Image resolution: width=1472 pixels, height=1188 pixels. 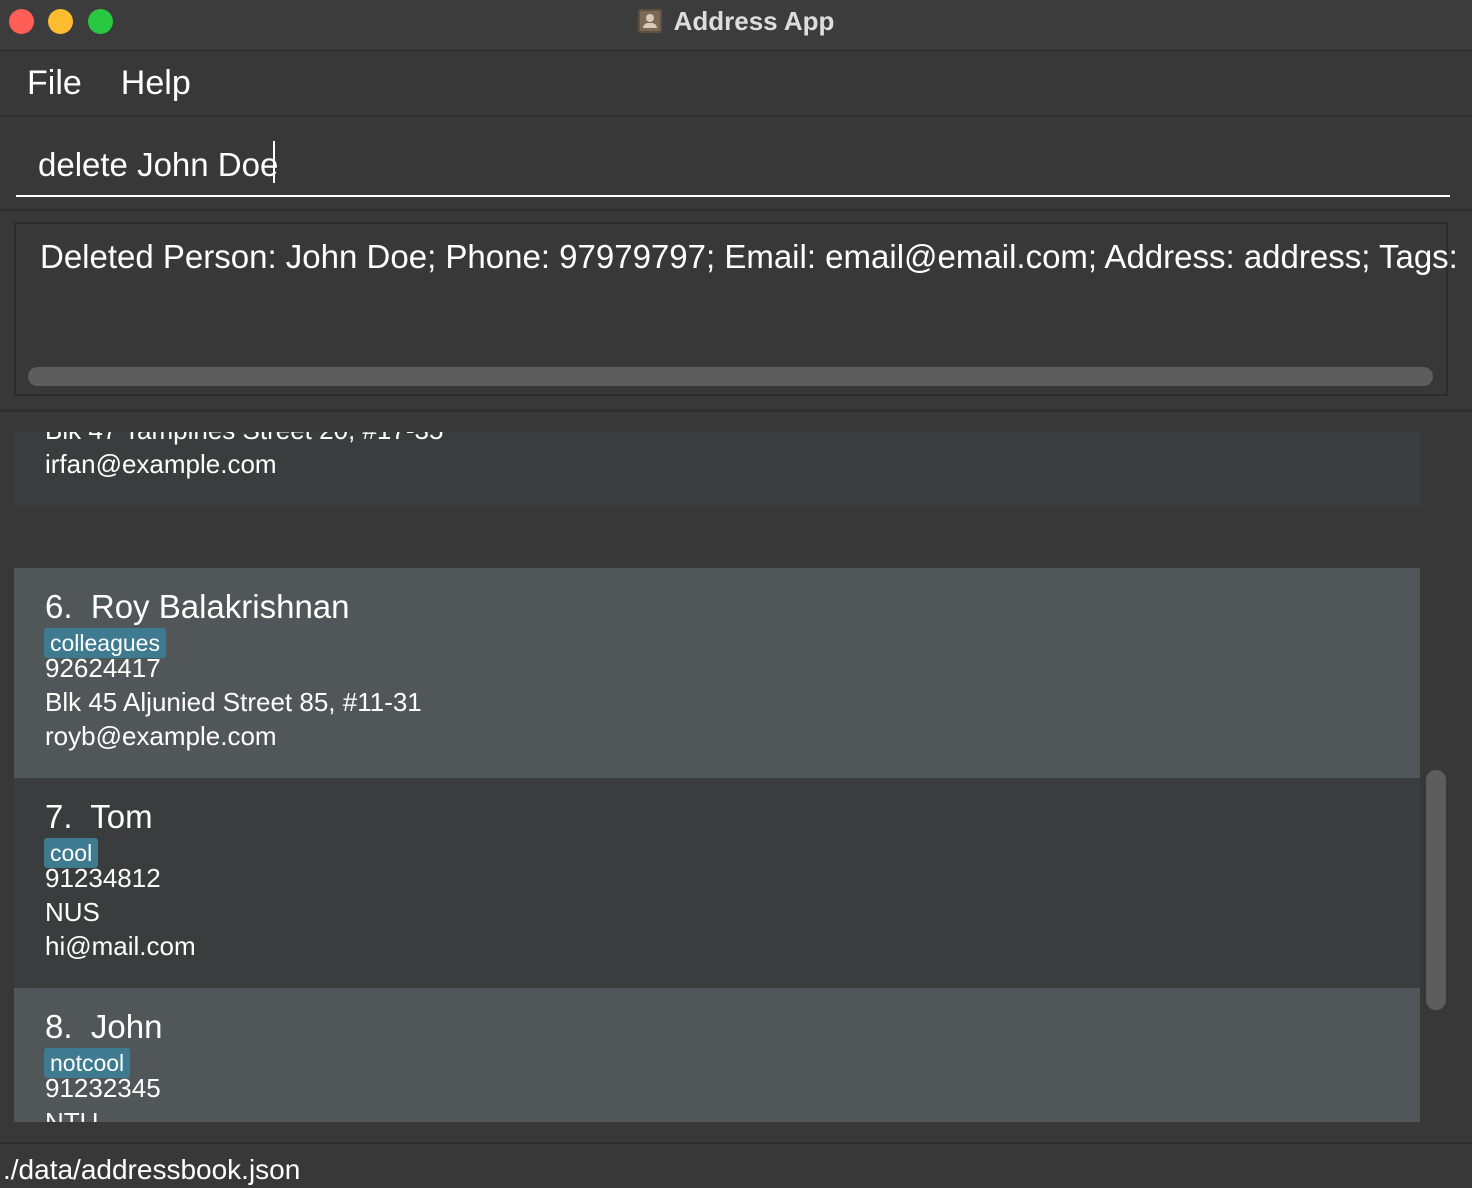 What do you see at coordinates (59, 606) in the screenshot?
I see `person-index: 6.` at bounding box center [59, 606].